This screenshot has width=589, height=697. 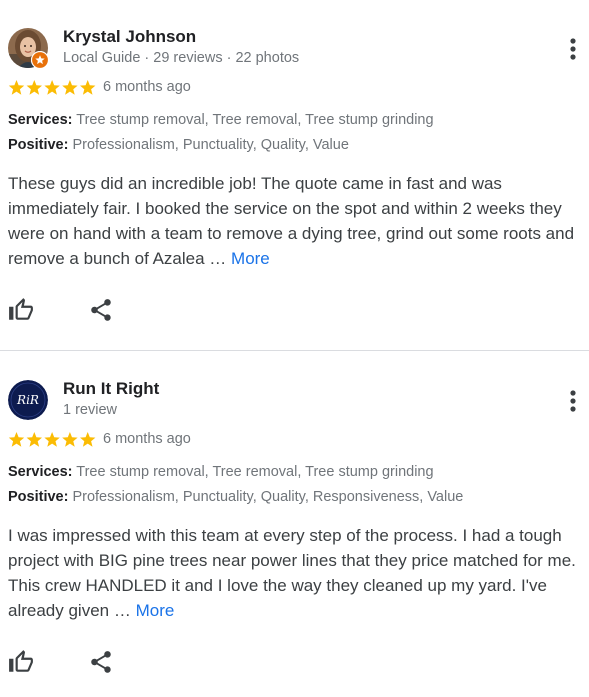 What do you see at coordinates (40, 60) in the screenshot?
I see `local-guide-badge-icon` at bounding box center [40, 60].